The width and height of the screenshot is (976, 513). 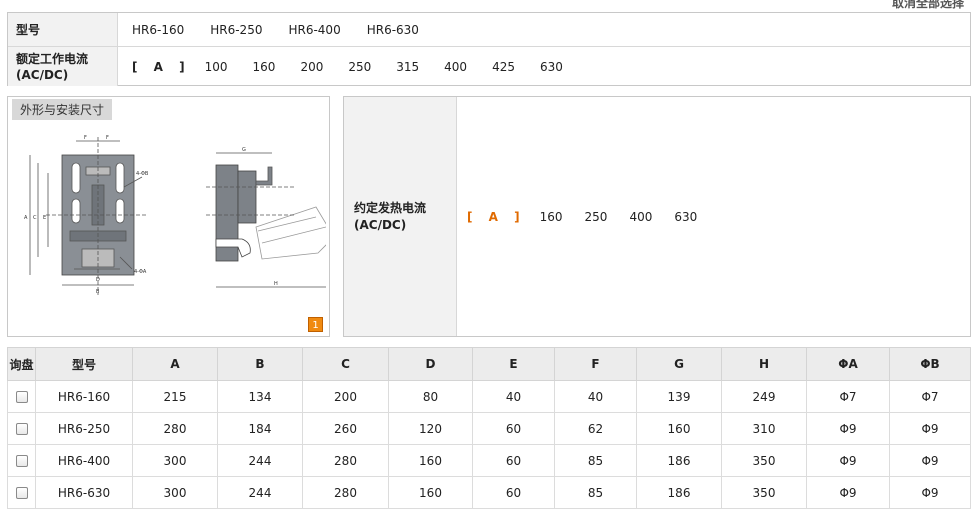 I want to click on current-option: 630, so click(x=551, y=67).